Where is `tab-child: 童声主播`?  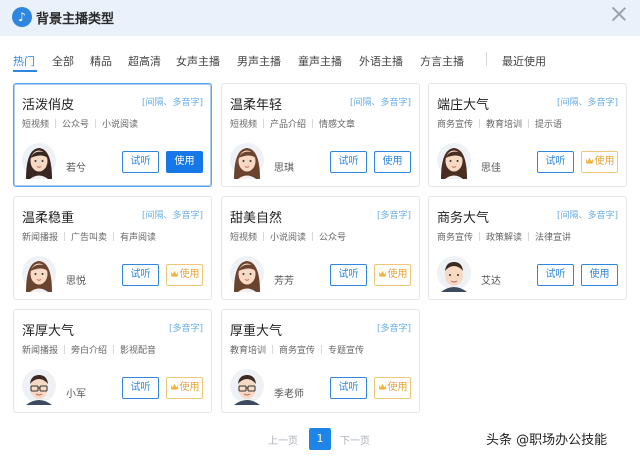
tab-child: 童声主播 is located at coordinates (320, 61).